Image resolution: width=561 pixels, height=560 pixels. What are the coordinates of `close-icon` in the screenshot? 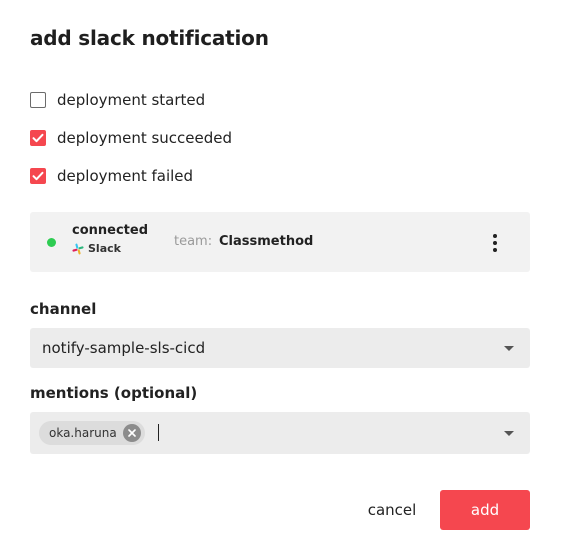 It's located at (131, 433).